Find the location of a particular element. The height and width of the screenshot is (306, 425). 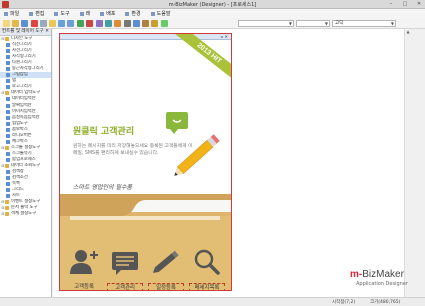

customer-register-button: 고객등록 is located at coordinates (84, 267).